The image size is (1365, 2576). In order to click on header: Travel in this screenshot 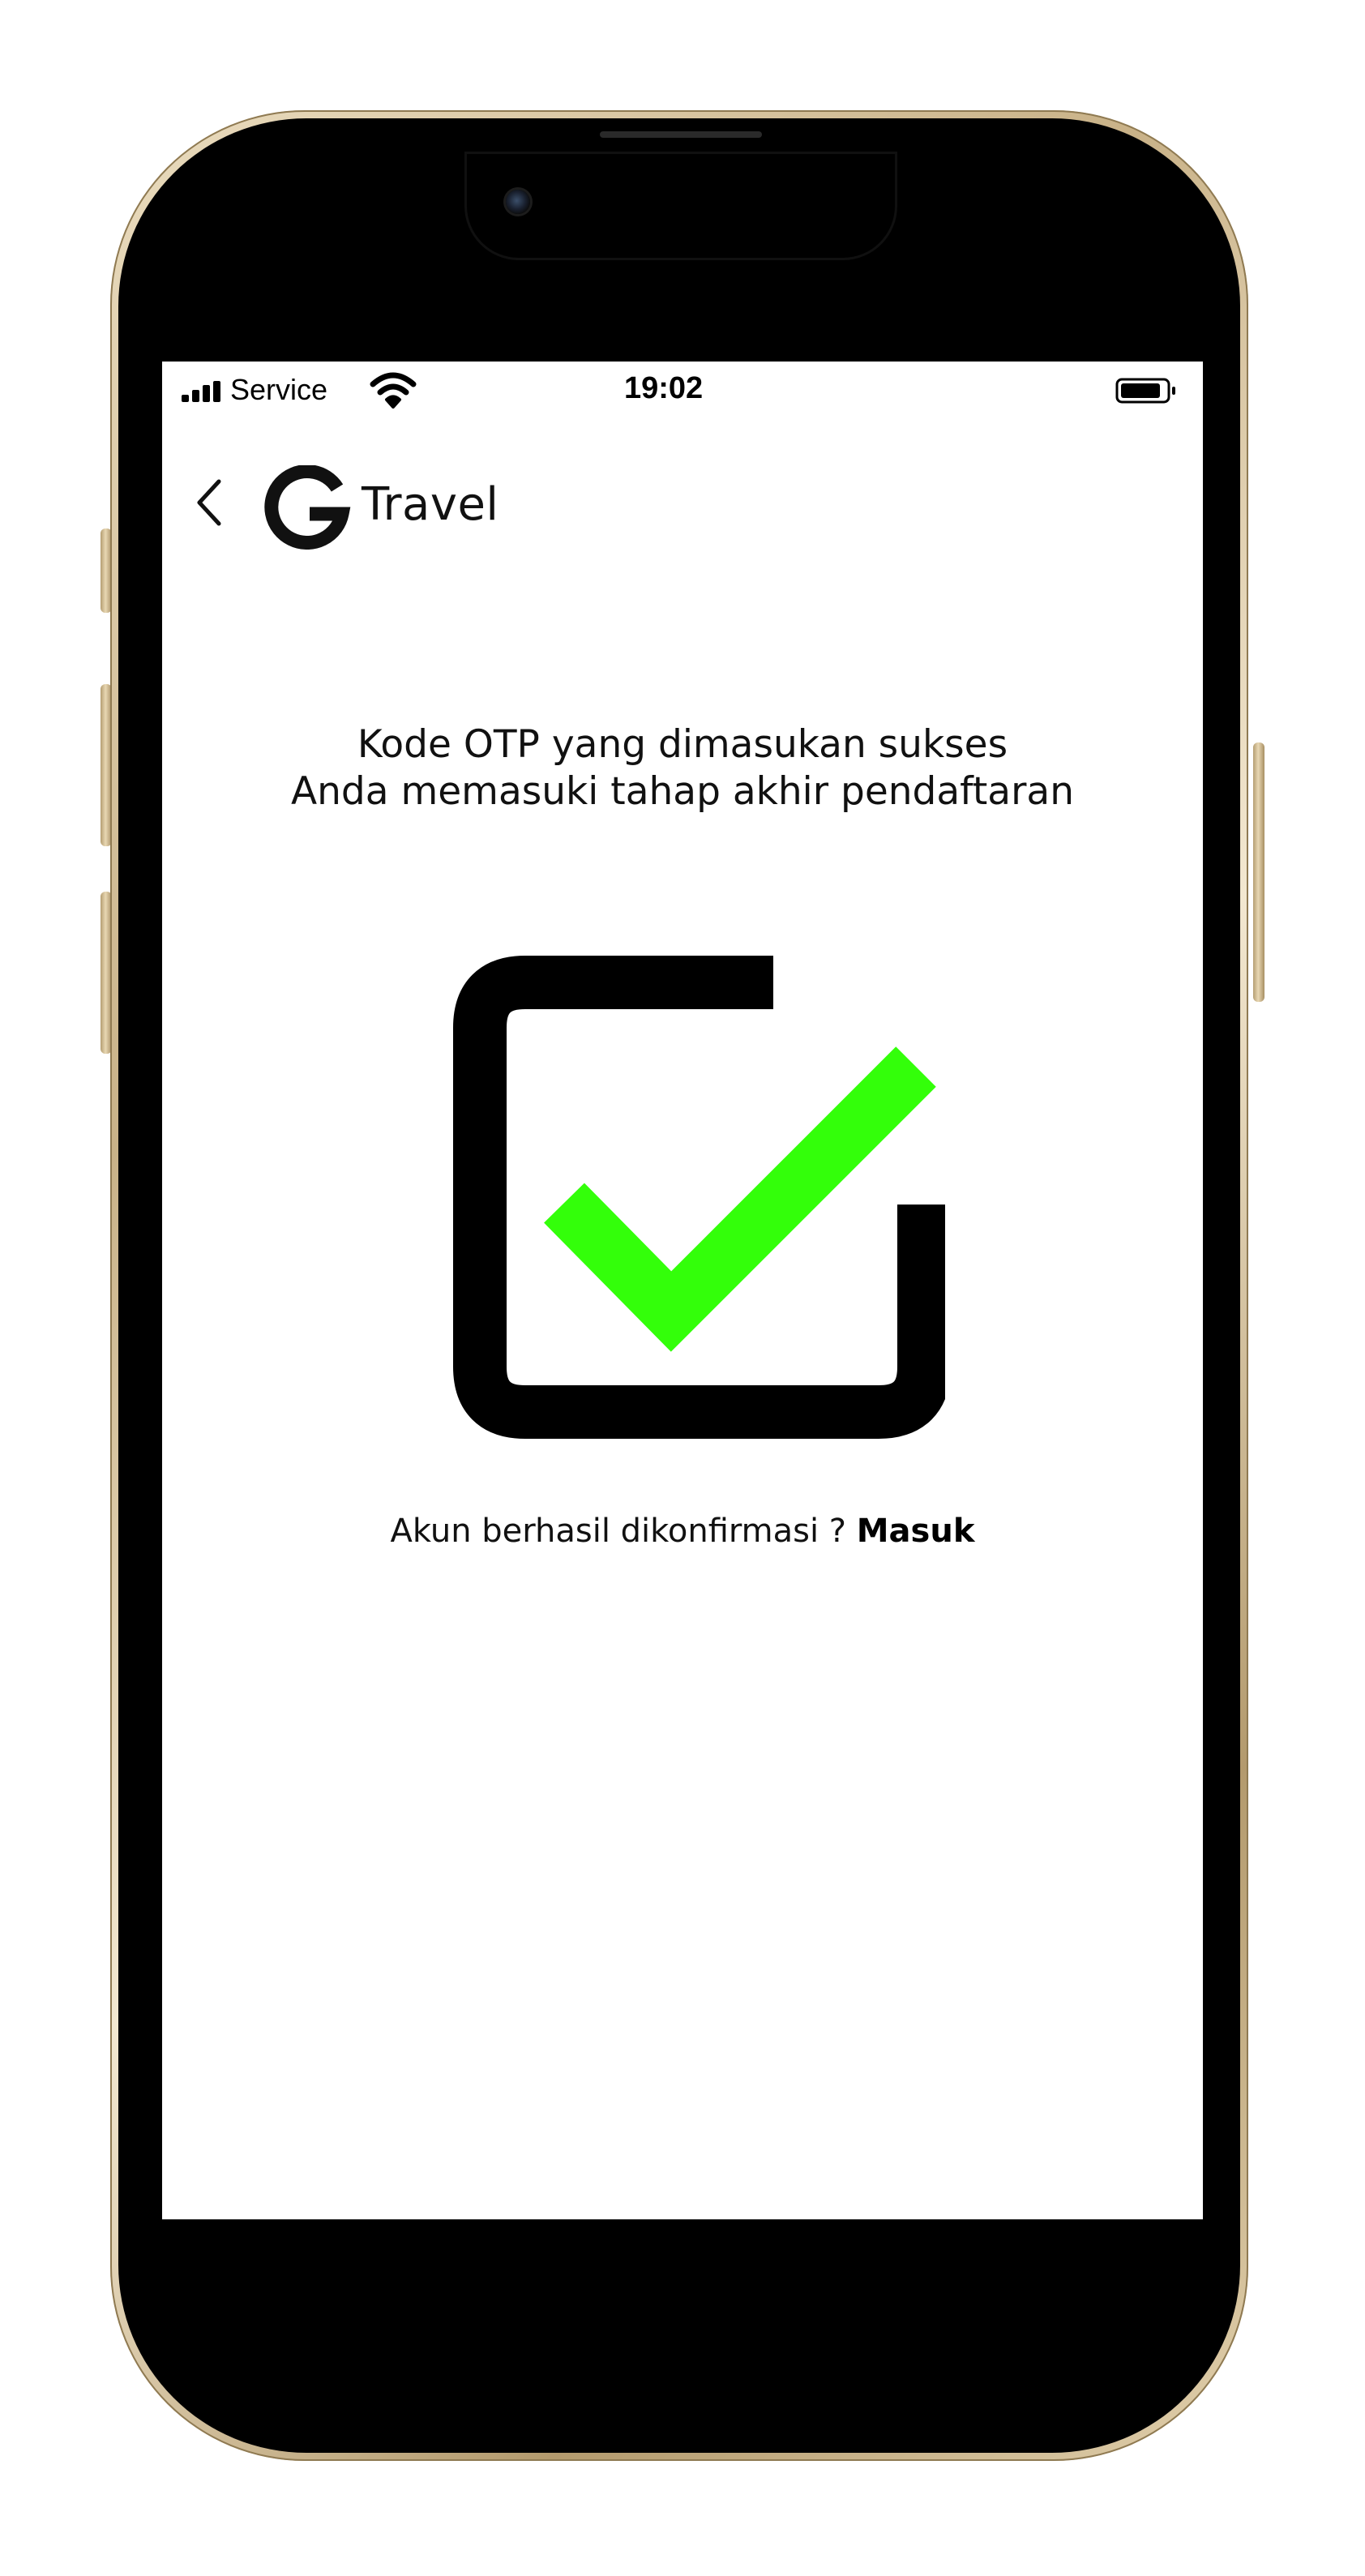, I will do `click(682, 500)`.